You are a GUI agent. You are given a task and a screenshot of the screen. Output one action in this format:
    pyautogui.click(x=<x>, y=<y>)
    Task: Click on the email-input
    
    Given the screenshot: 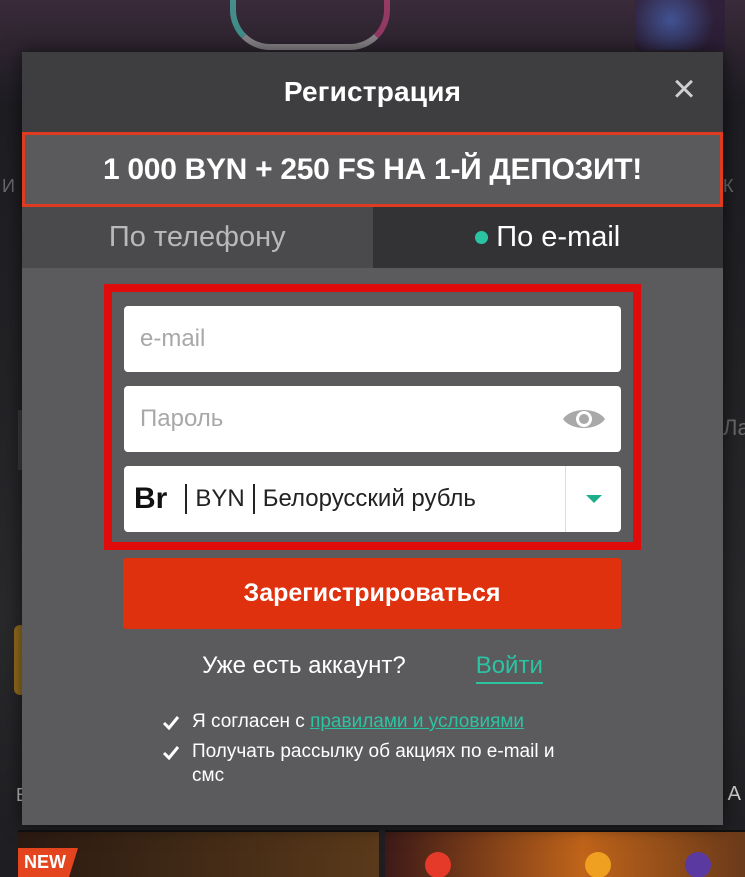 What is the action you would take?
    pyautogui.click(x=380, y=339)
    